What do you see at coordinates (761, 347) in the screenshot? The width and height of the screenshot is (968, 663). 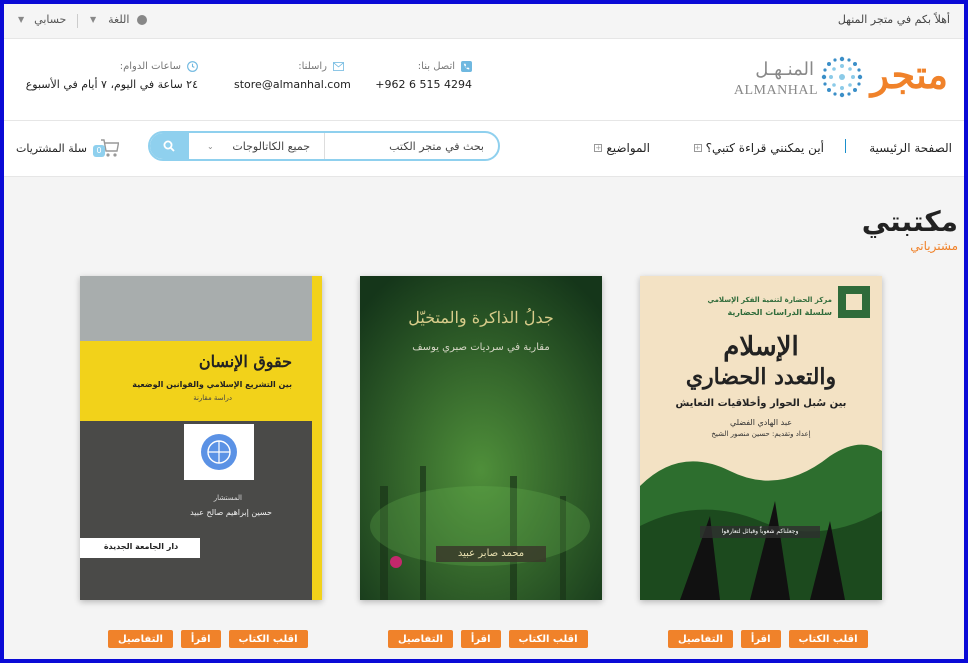 I see `book1-title-line1: الإسلام` at bounding box center [761, 347].